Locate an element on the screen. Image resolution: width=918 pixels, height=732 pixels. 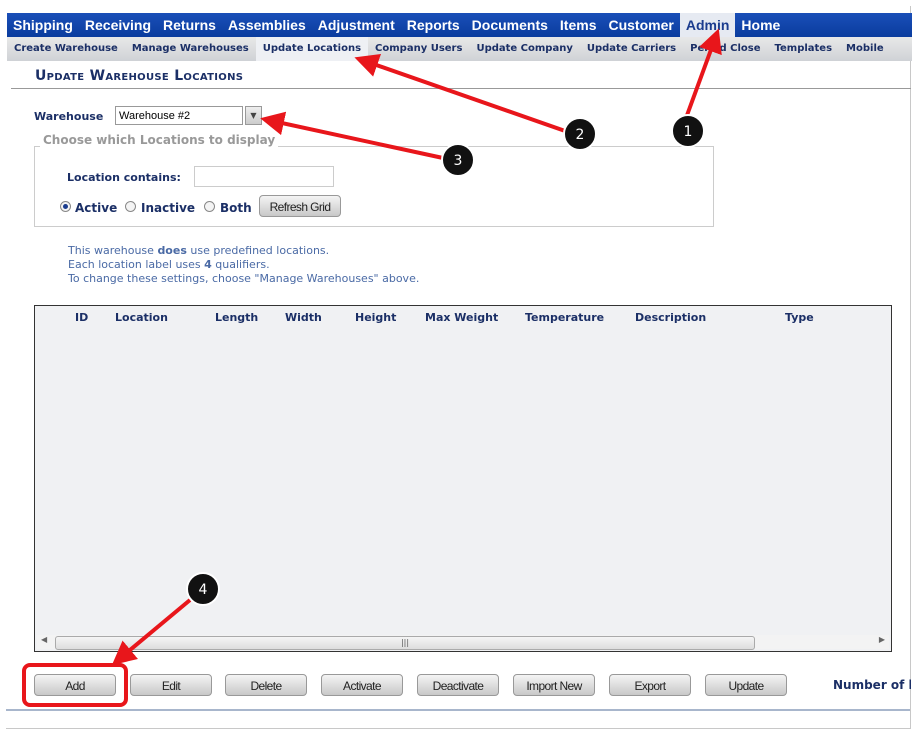
radio-inactive-label: Inactive is located at coordinates (168, 208).